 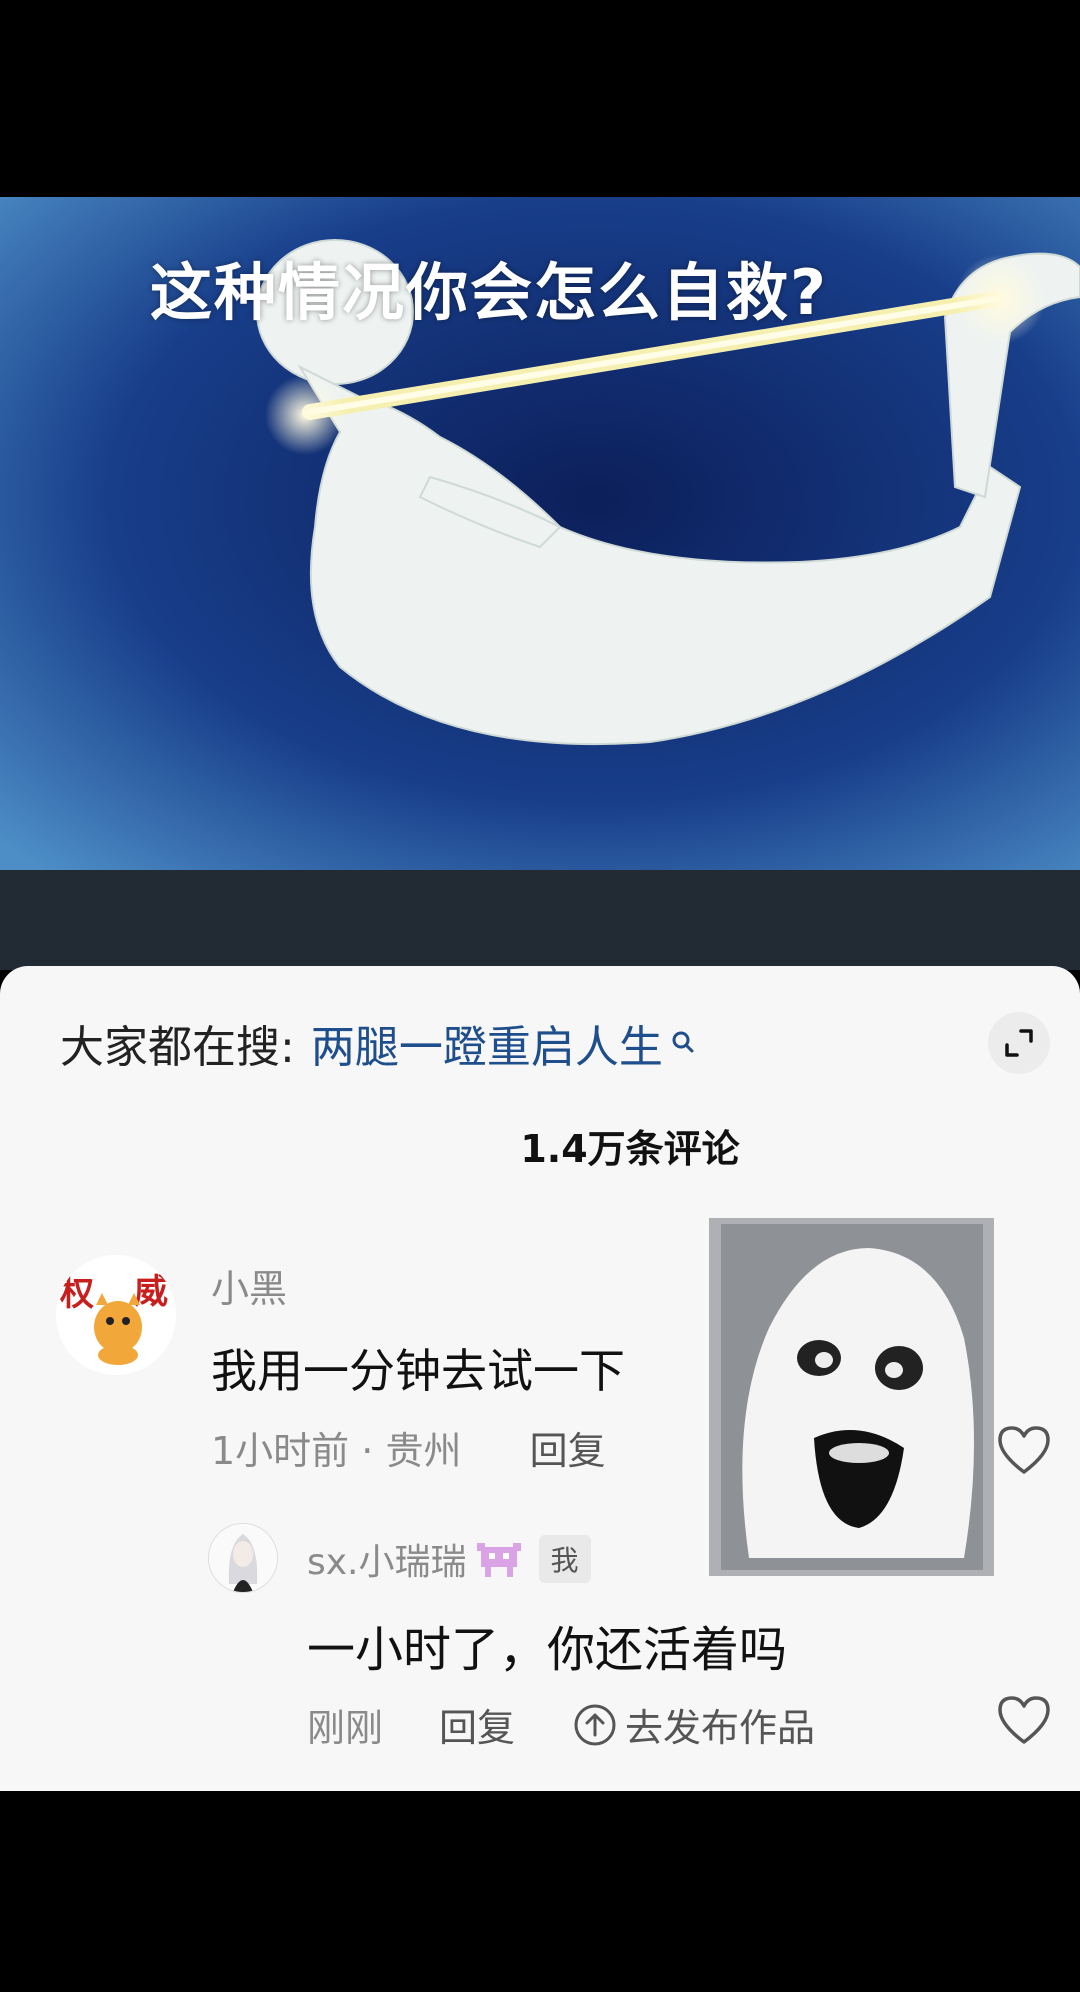 I want to click on pixel-alien-icon, so click(x=498, y=1560).